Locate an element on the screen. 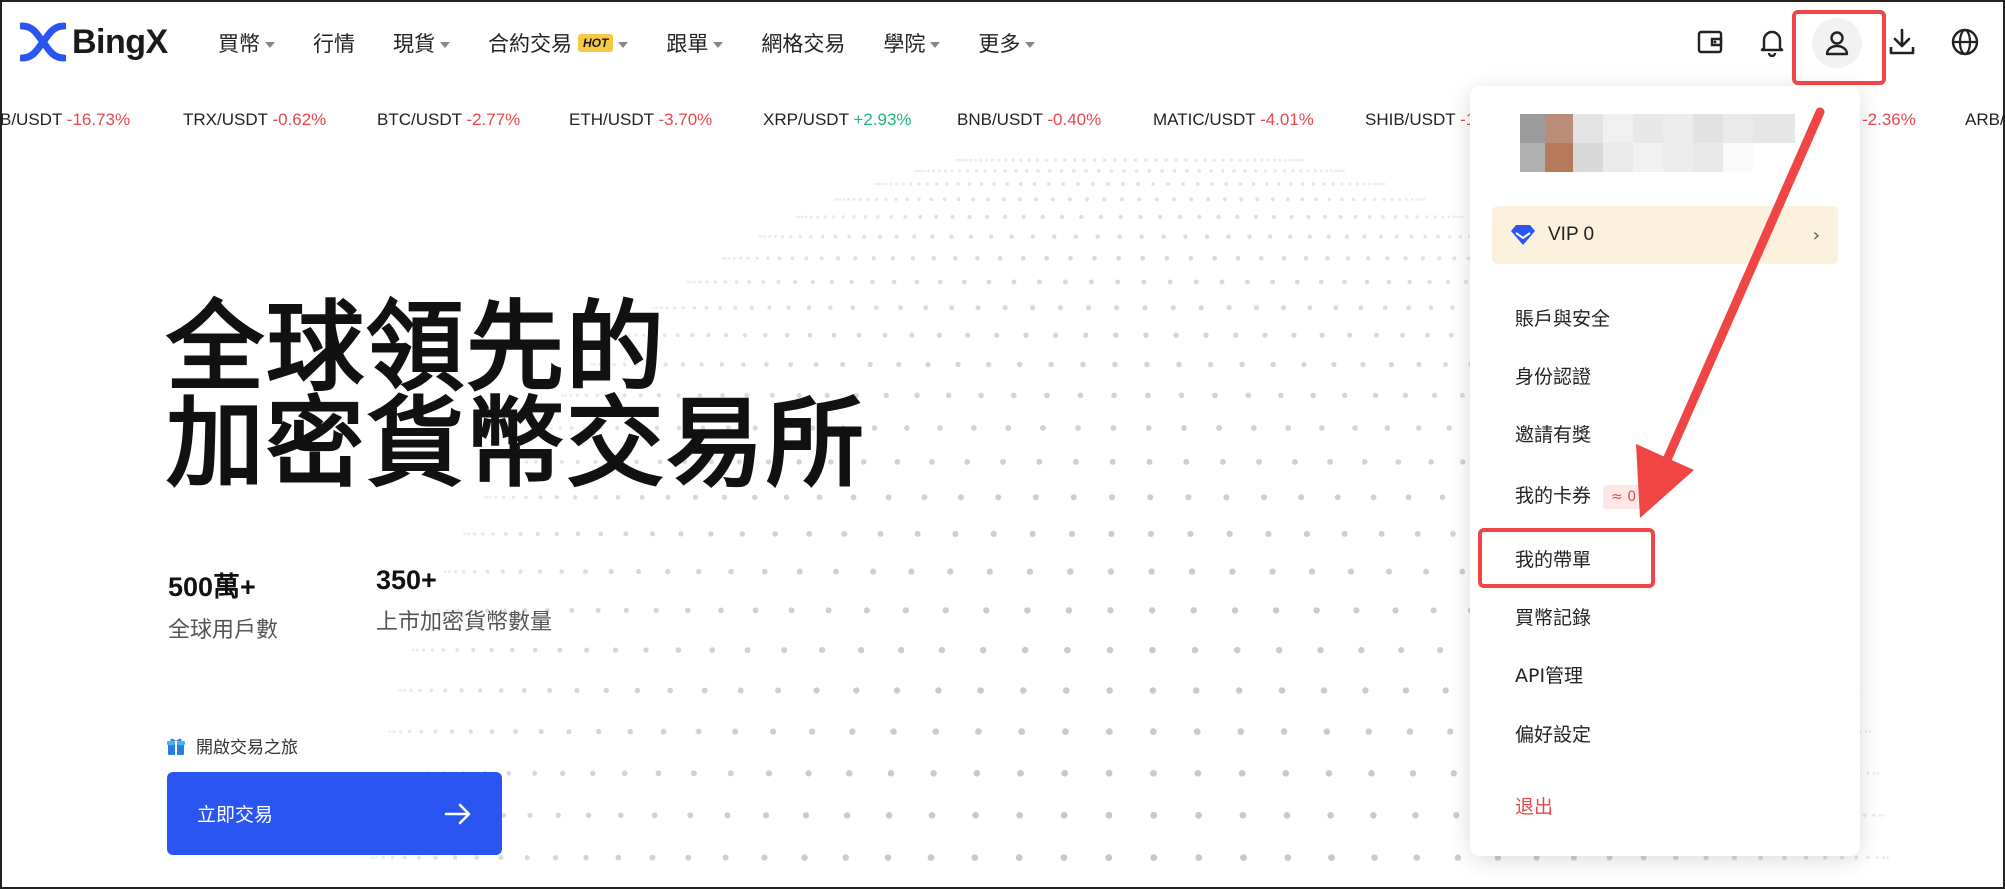  nav-item-copy-trading: 跟單 is located at coordinates (695, 43).